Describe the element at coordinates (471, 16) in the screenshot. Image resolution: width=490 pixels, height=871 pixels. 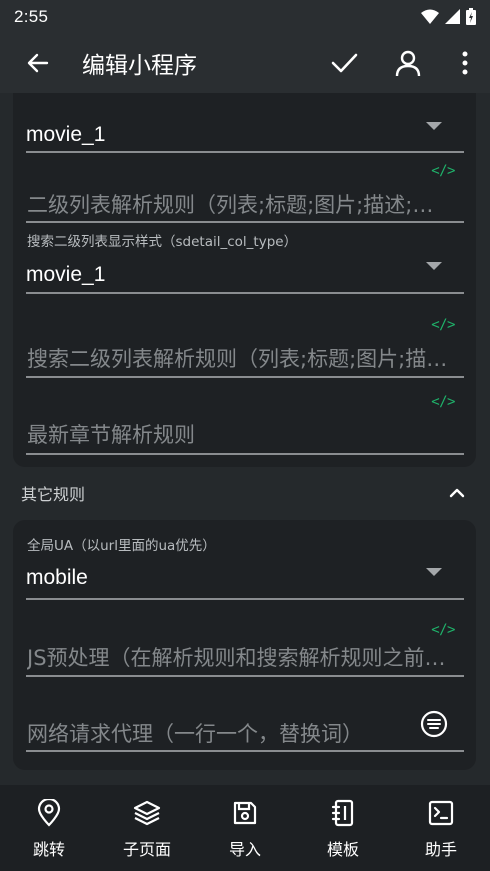
I see `battery-icon` at that location.